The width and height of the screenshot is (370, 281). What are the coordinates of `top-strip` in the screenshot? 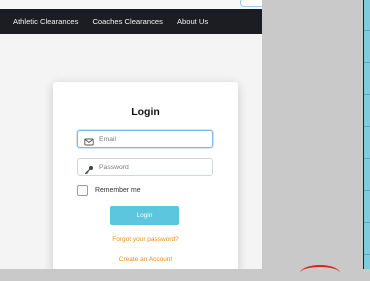 It's located at (131, 4).